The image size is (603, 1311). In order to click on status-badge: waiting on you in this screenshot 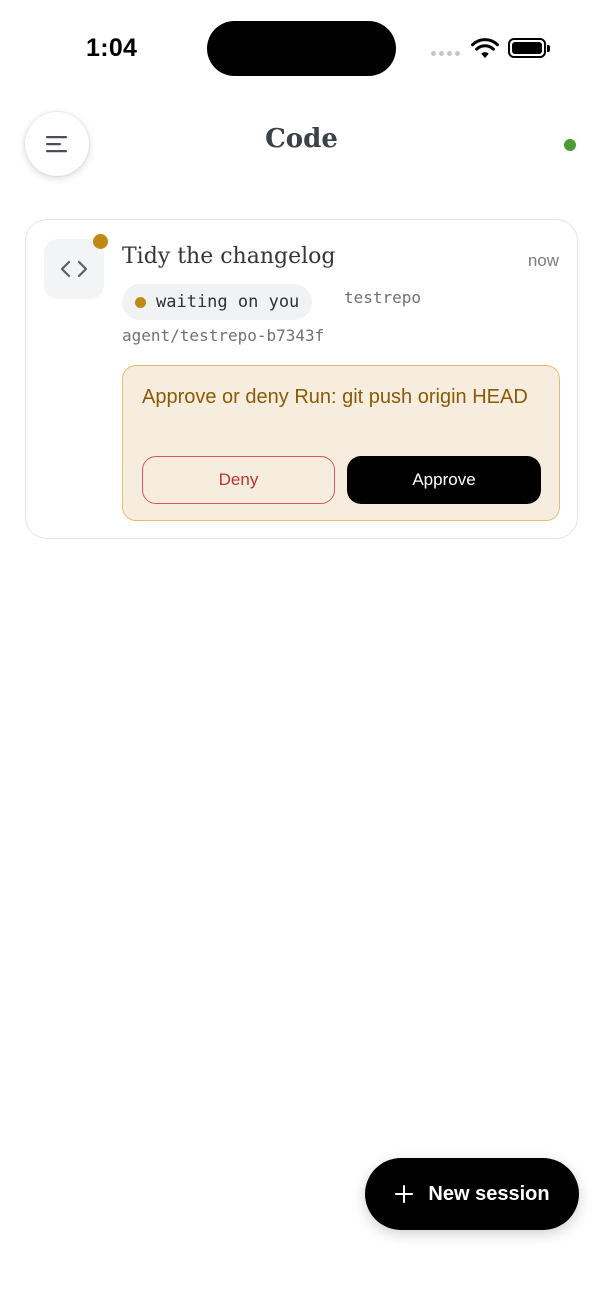, I will do `click(217, 302)`.